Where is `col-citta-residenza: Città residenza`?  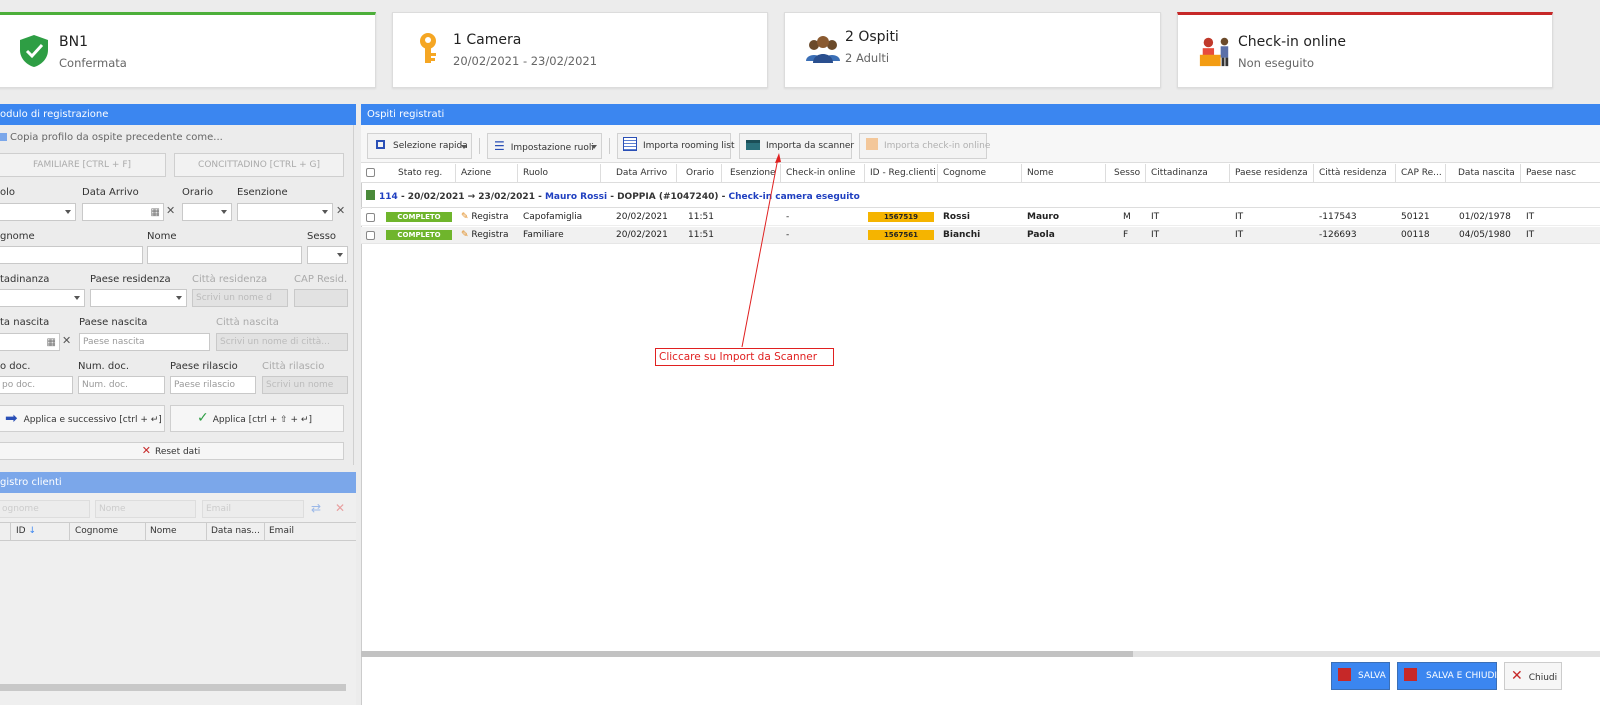
col-citta-residenza: Città residenza is located at coordinates (1355, 173).